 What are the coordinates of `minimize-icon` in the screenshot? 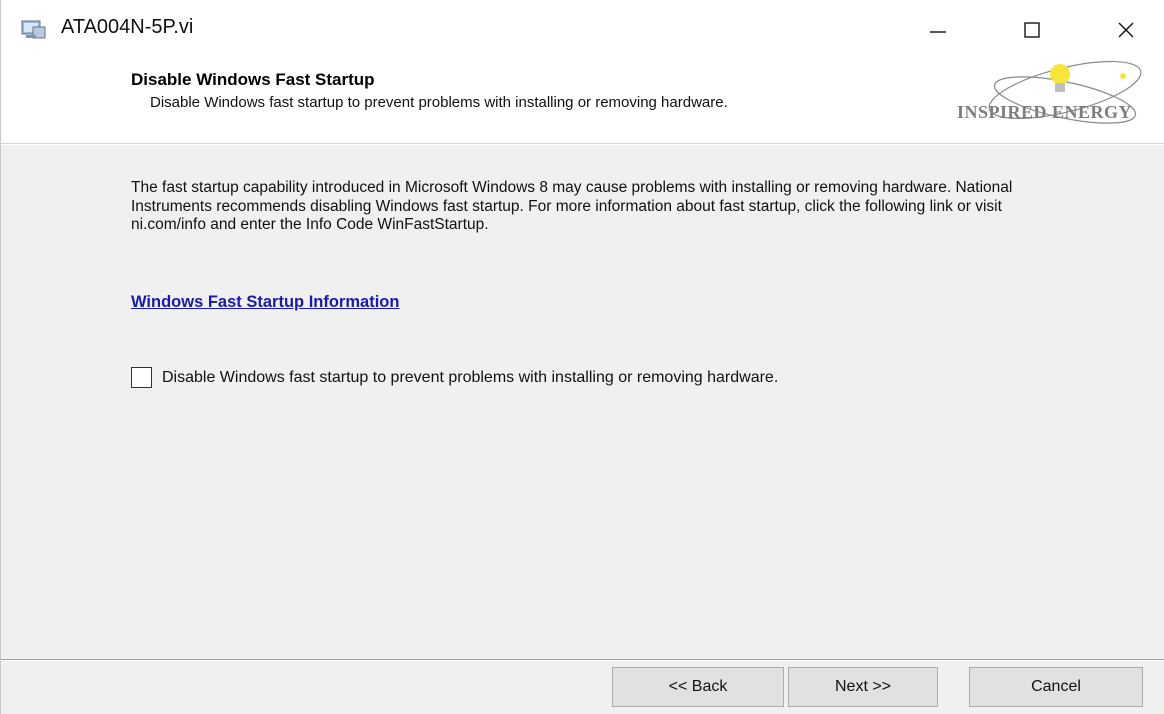 It's located at (938, 32).